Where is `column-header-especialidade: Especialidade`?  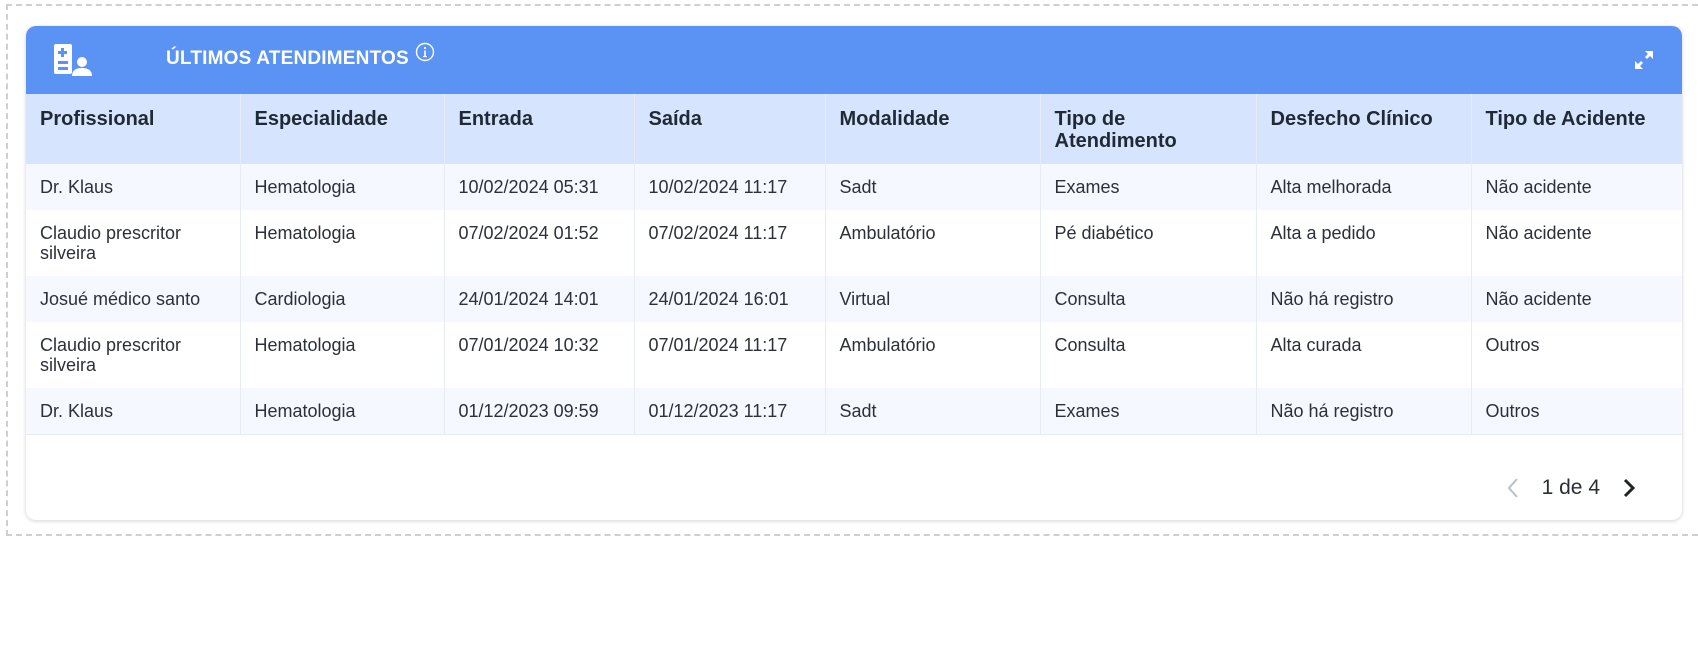
column-header-especialidade: Especialidade is located at coordinates (341, 129).